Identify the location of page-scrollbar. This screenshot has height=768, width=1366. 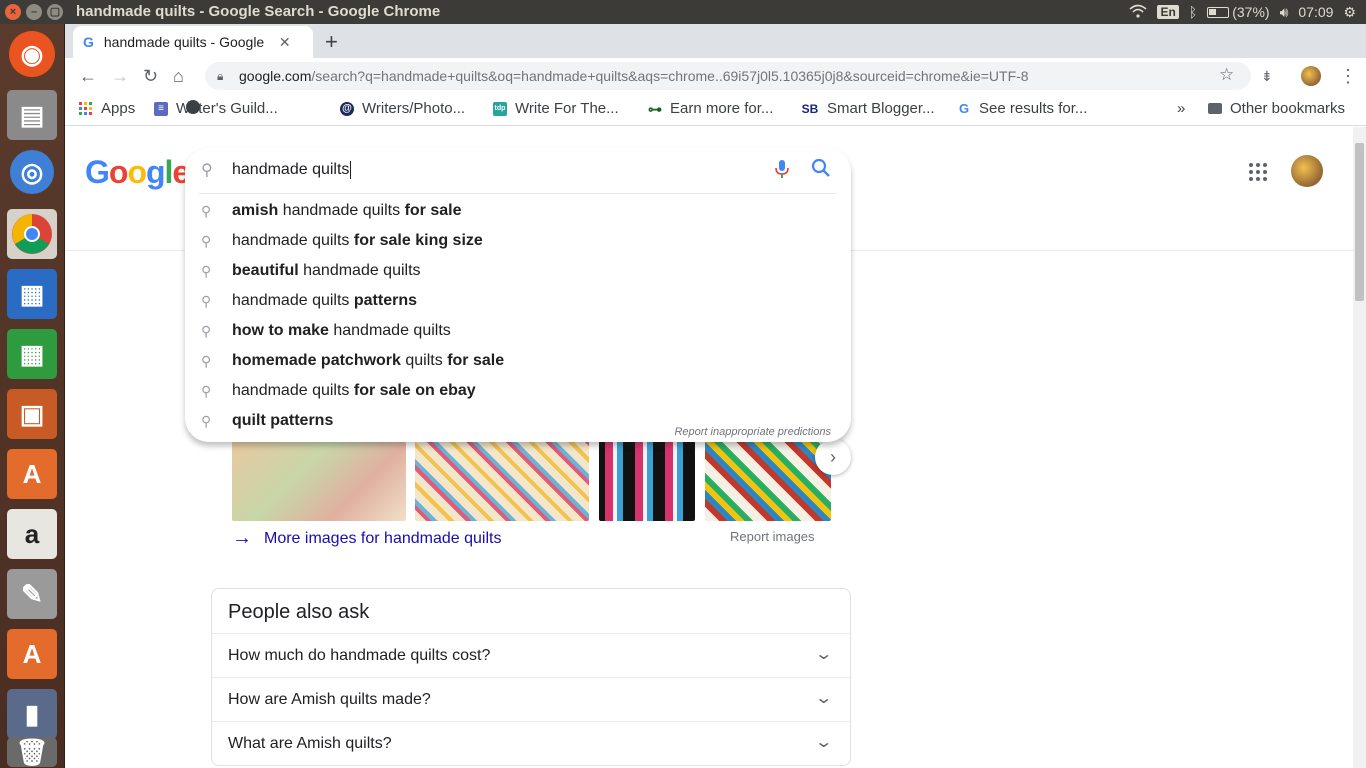
(1359, 447).